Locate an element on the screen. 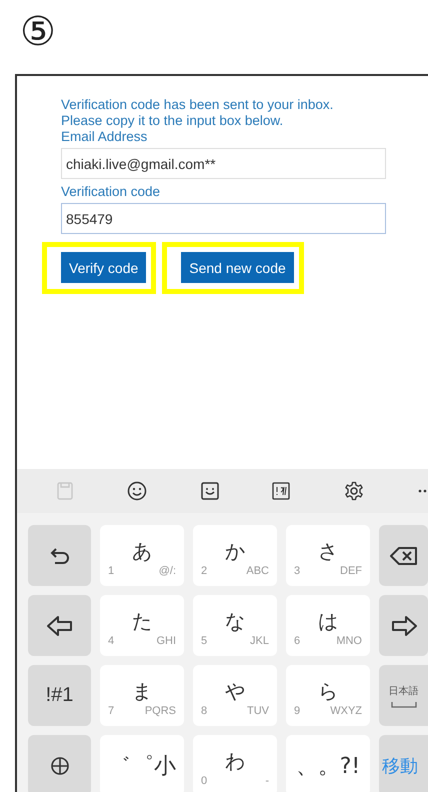  backspace-key is located at coordinates (403, 555).